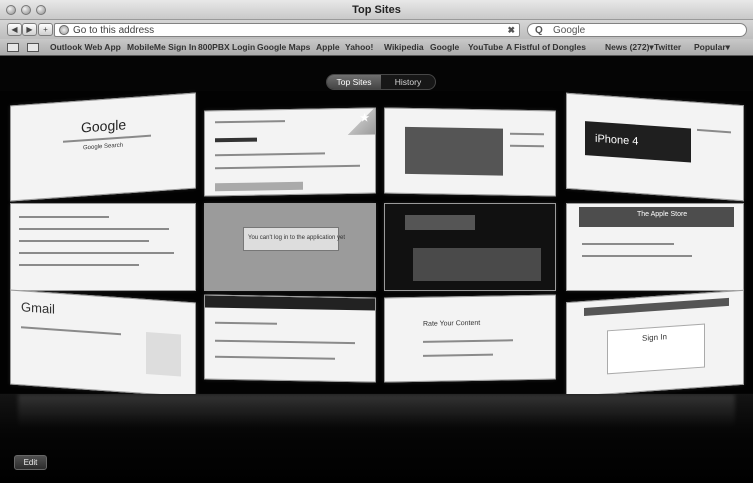  I want to click on address-placeholder: Go to this address, so click(114, 30).